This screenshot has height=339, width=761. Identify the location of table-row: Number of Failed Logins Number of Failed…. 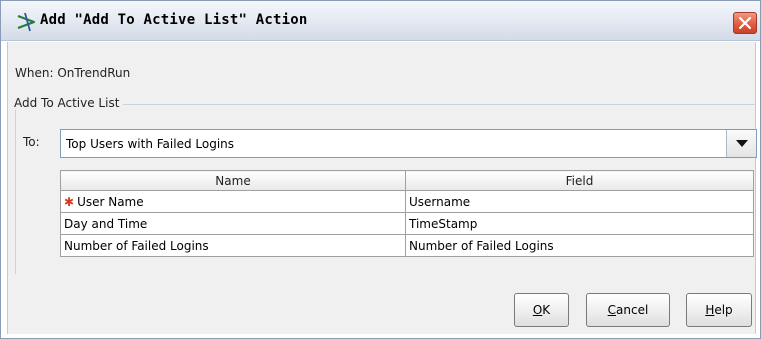
(407, 245).